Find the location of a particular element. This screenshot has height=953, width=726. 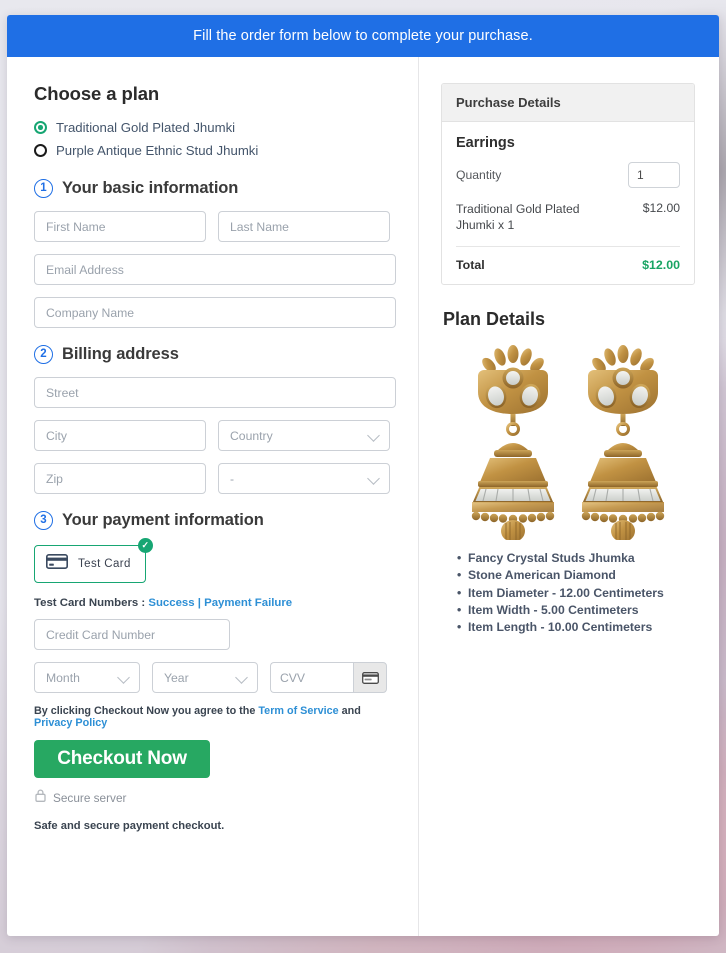

quantity-input: 1 is located at coordinates (654, 175).